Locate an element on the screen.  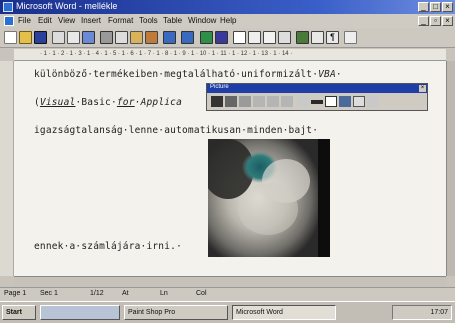
eye-photo-icon is located at coordinates (269, 198).